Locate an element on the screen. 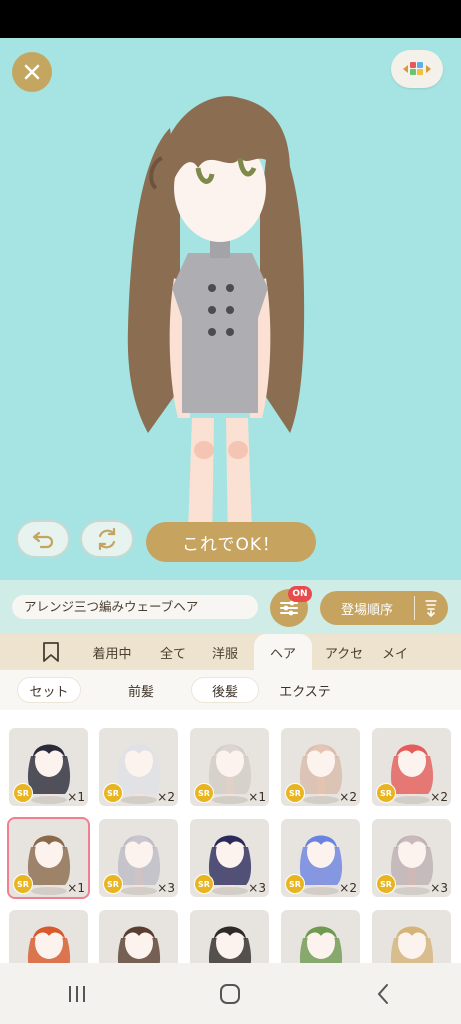 The width and height of the screenshot is (461, 1024). subtab-bangs: 前髪 is located at coordinates (141, 690).